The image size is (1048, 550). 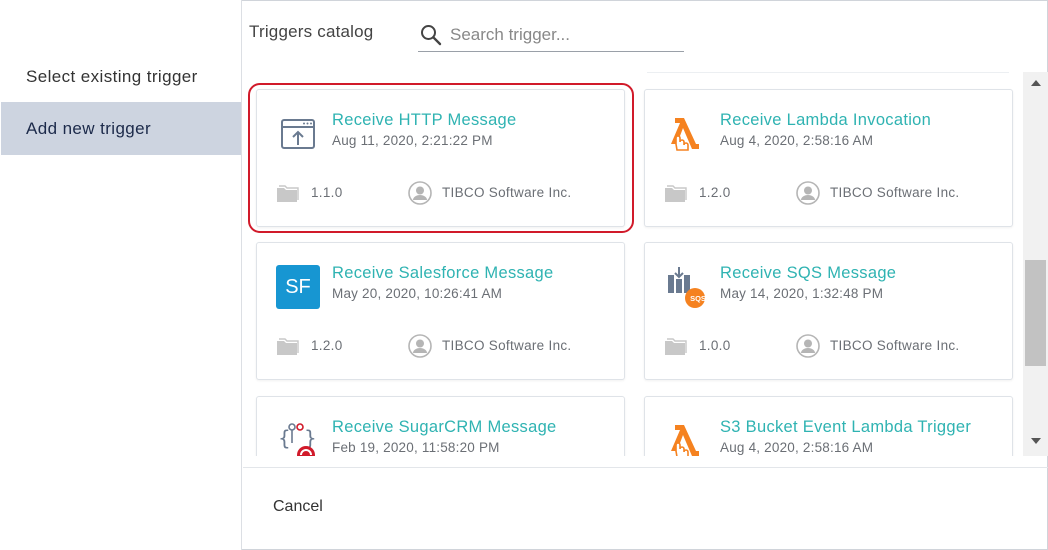 I want to click on sqs-icon: SQS, so click(x=686, y=287).